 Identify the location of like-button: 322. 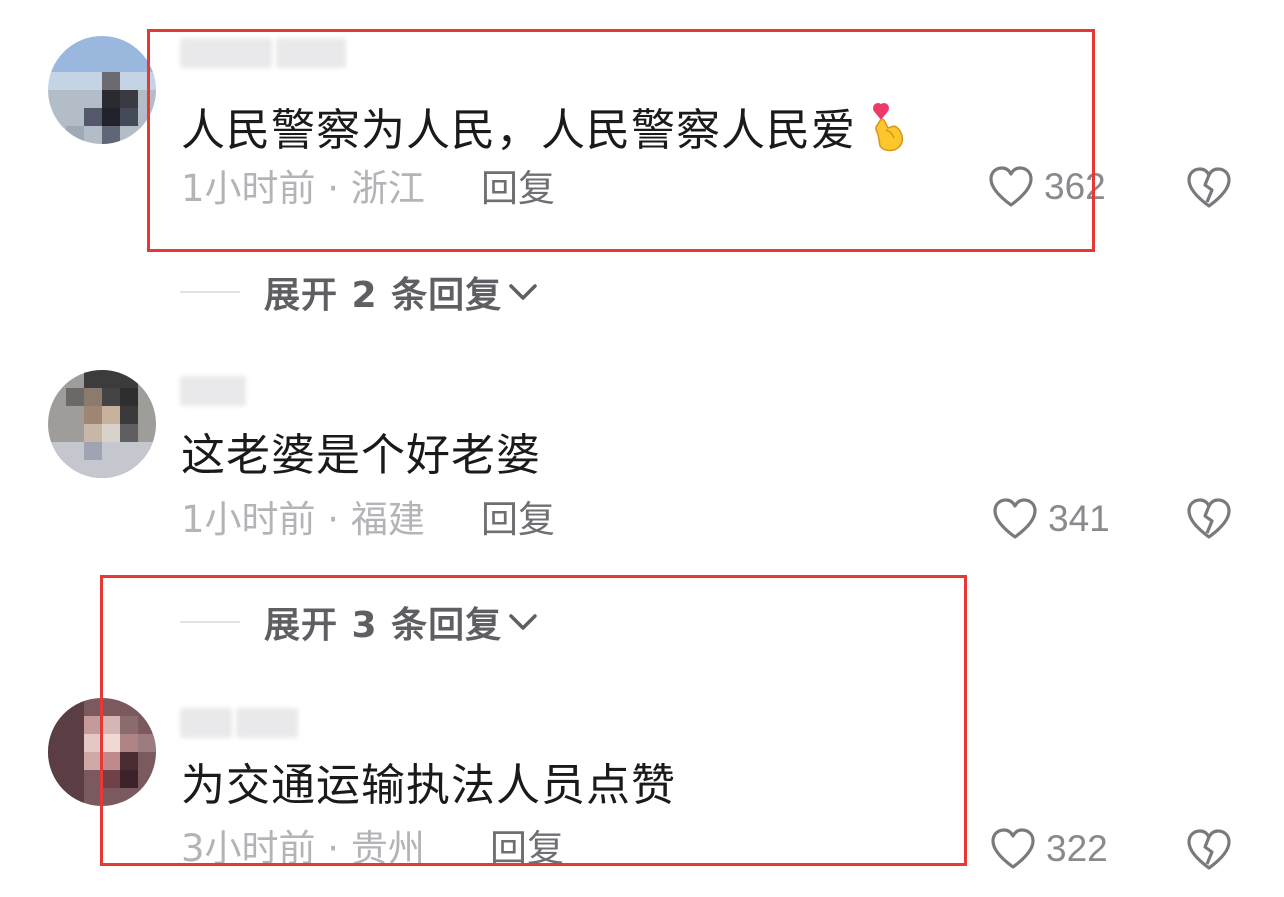
(1049, 849).